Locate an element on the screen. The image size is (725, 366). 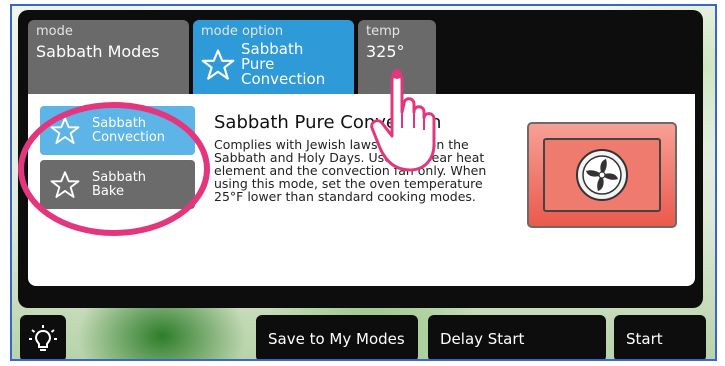
oven-illustration is located at coordinates (602, 175).